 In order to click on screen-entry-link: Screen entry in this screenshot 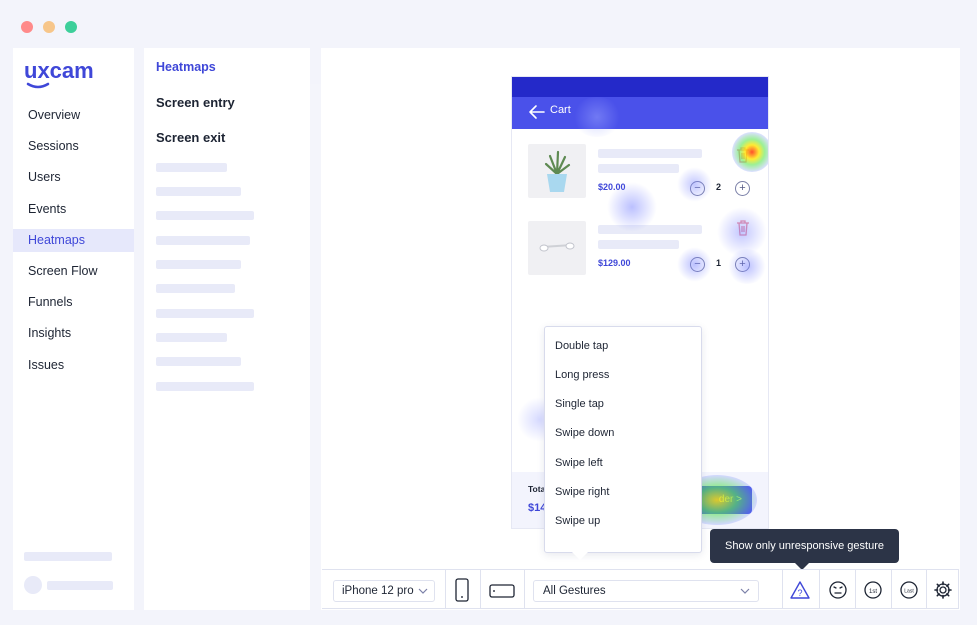, I will do `click(195, 102)`.